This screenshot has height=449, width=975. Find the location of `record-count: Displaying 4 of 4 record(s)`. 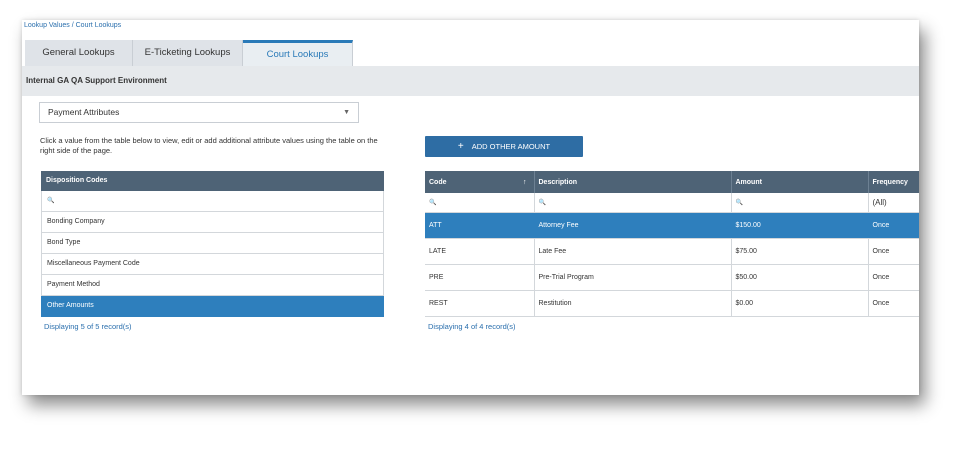

record-count: Displaying 4 of 4 record(s) is located at coordinates (472, 326).